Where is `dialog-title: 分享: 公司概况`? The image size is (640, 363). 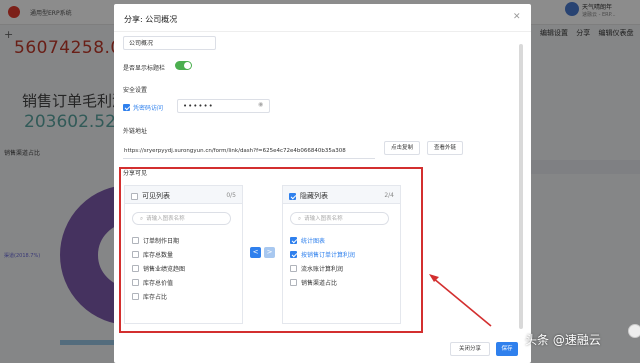
dialog-title: 分享: 公司概况 is located at coordinates (151, 19).